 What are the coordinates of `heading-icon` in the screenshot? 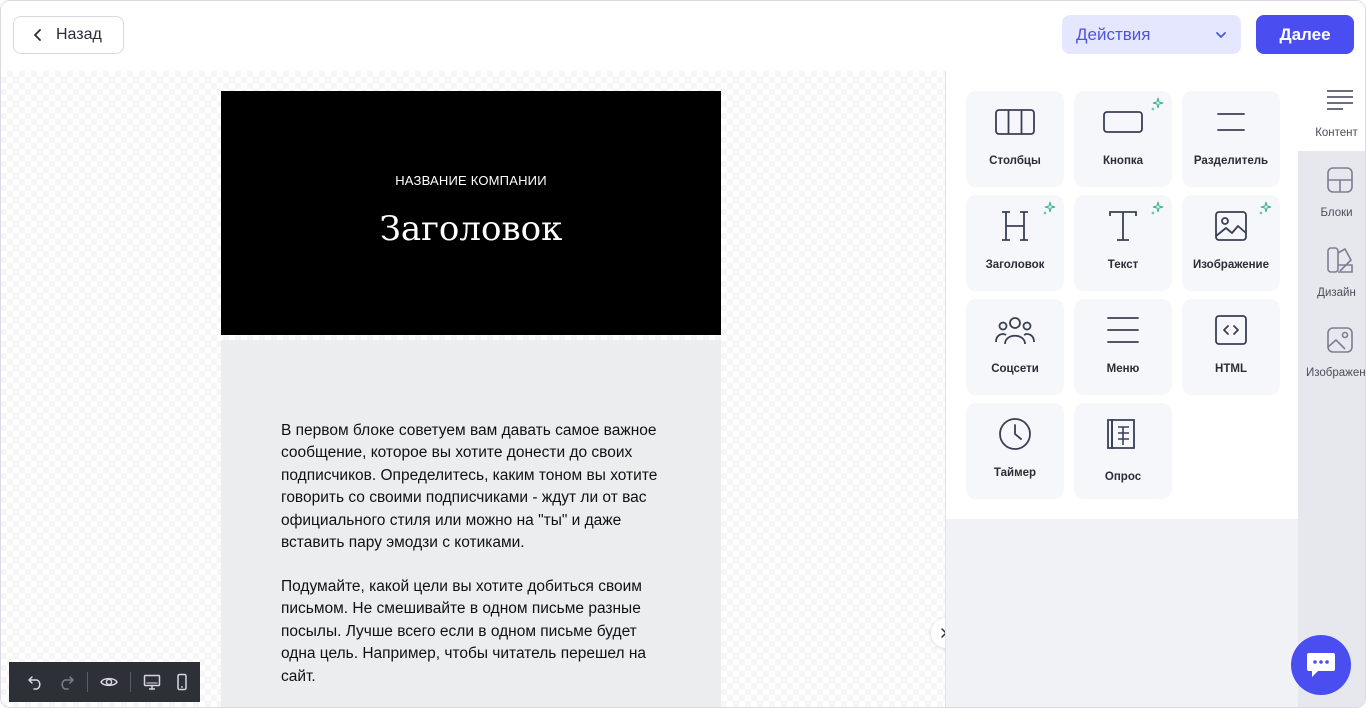 It's located at (1015, 226).